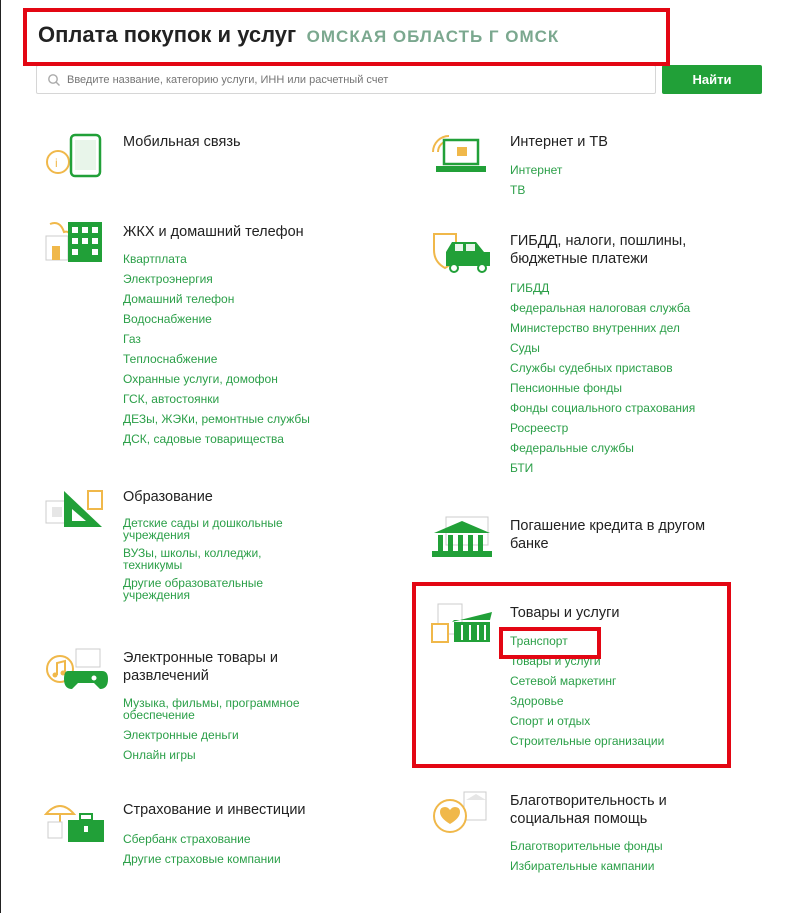 The width and height of the screenshot is (791, 913). I want to click on category-title-line2: банке, so click(529, 544).